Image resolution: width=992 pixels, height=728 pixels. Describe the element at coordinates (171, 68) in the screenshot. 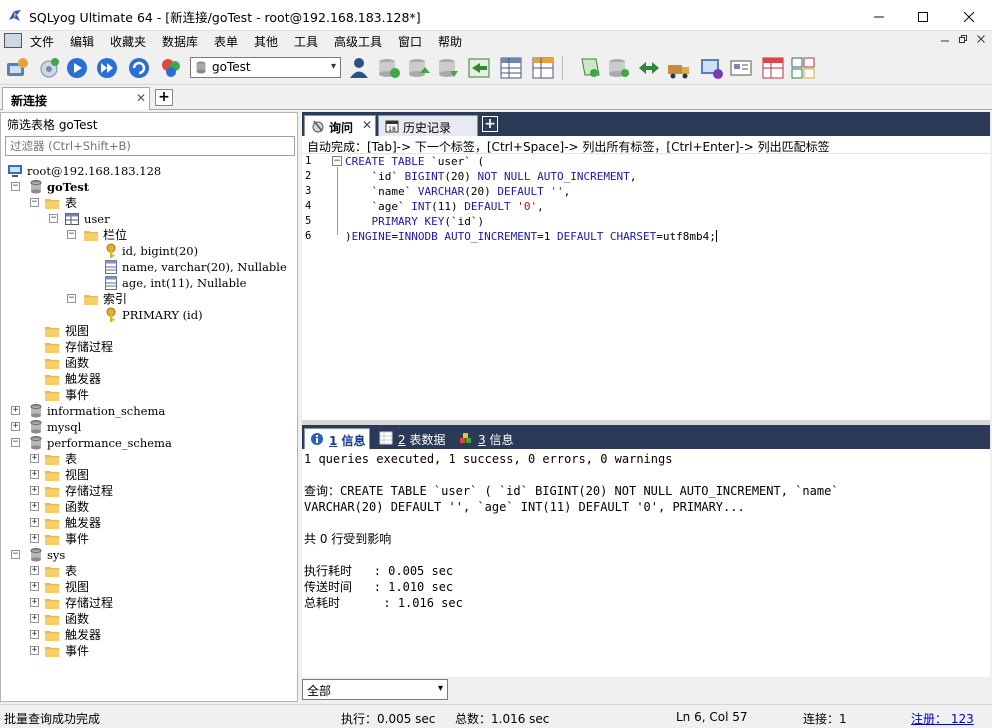

I see `schema-icon` at that location.